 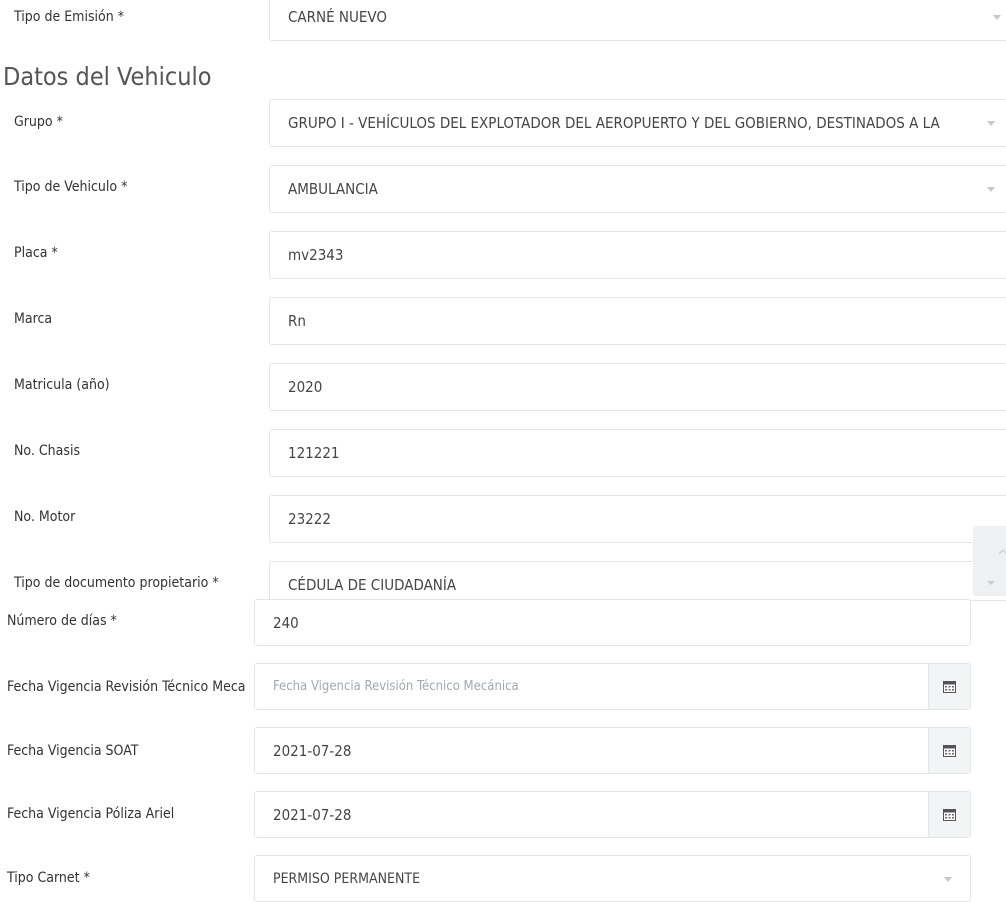 I want to click on tipo-carnet-label: Tipo Carnet *, so click(x=48, y=878).